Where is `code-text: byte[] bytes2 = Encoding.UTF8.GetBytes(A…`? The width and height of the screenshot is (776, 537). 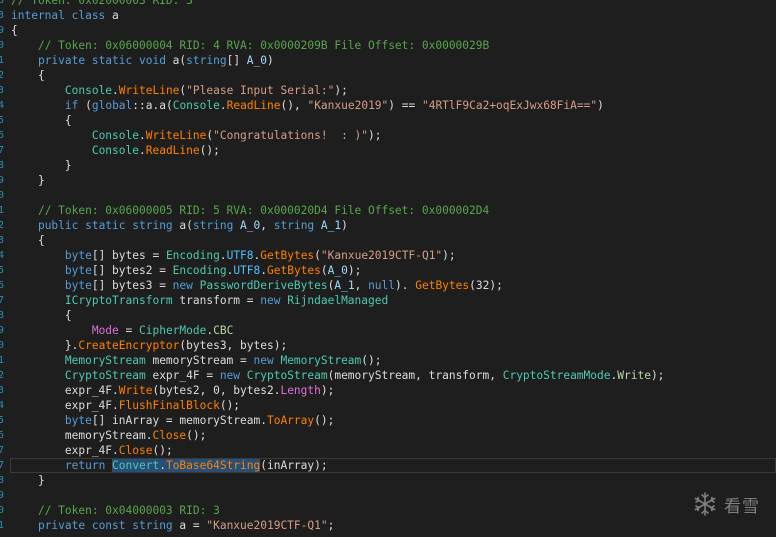
code-text: byte[] bytes2 = Encoding.UTF8.GetBytes(A… is located at coordinates (186, 270).